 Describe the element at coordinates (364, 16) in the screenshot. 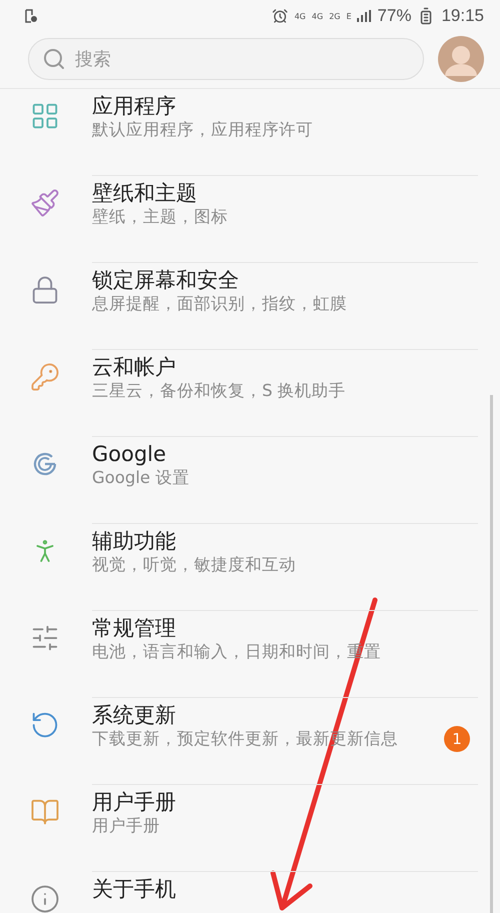

I see `signal-icon` at that location.